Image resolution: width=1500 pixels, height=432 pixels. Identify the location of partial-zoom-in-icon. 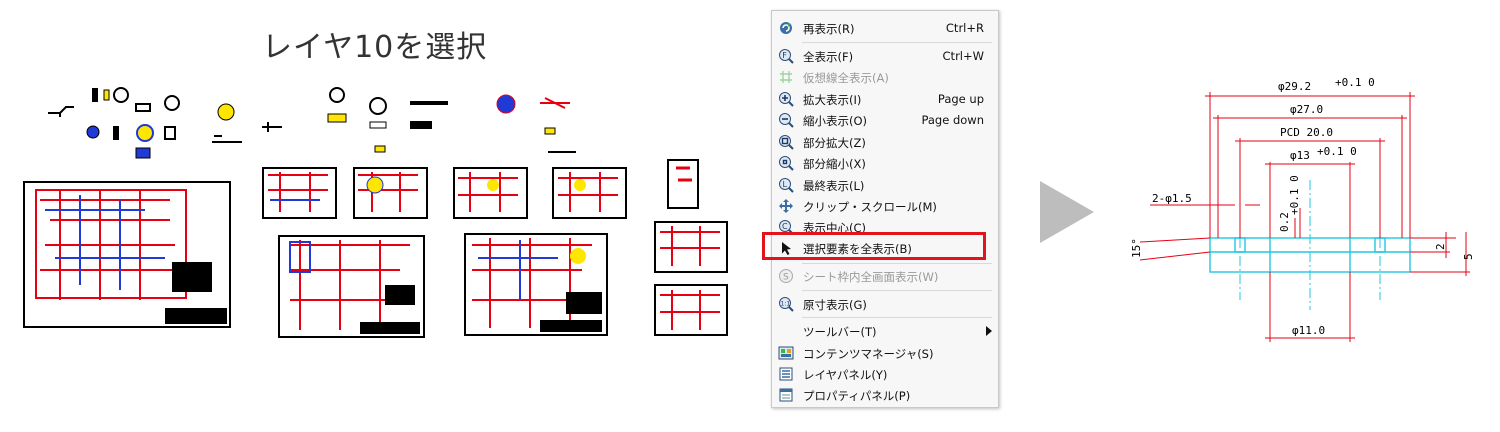
(786, 142).